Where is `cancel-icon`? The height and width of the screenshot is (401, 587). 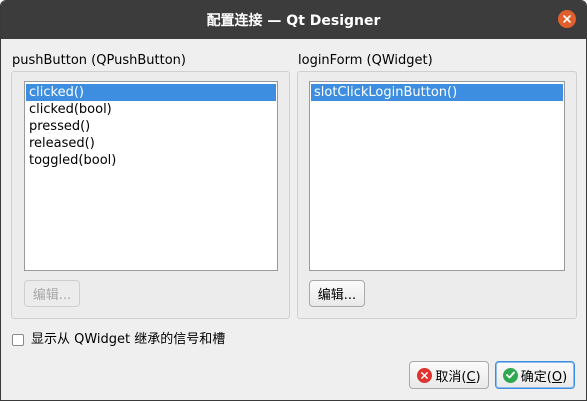 cancel-icon is located at coordinates (425, 375).